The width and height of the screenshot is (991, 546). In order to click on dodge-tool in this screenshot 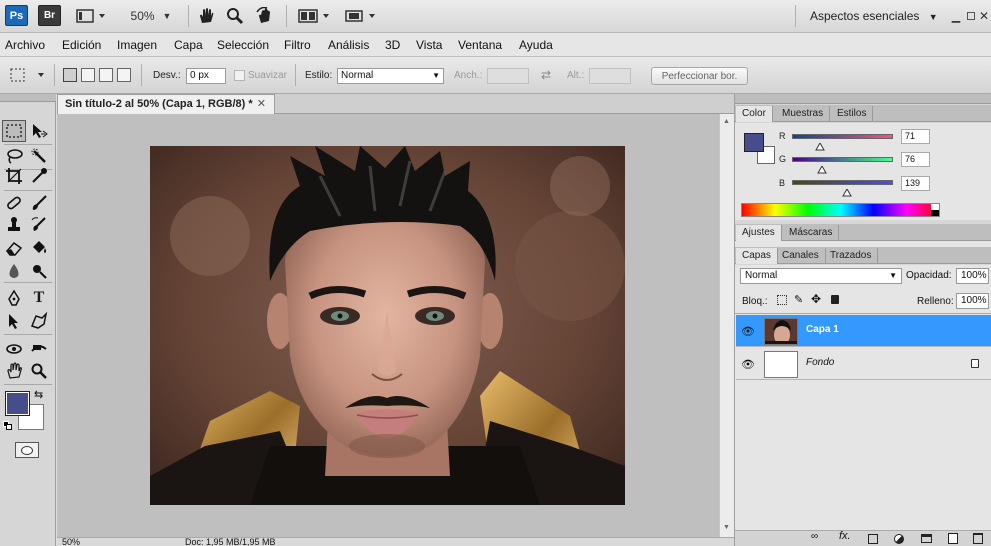, I will do `click(39, 271)`.